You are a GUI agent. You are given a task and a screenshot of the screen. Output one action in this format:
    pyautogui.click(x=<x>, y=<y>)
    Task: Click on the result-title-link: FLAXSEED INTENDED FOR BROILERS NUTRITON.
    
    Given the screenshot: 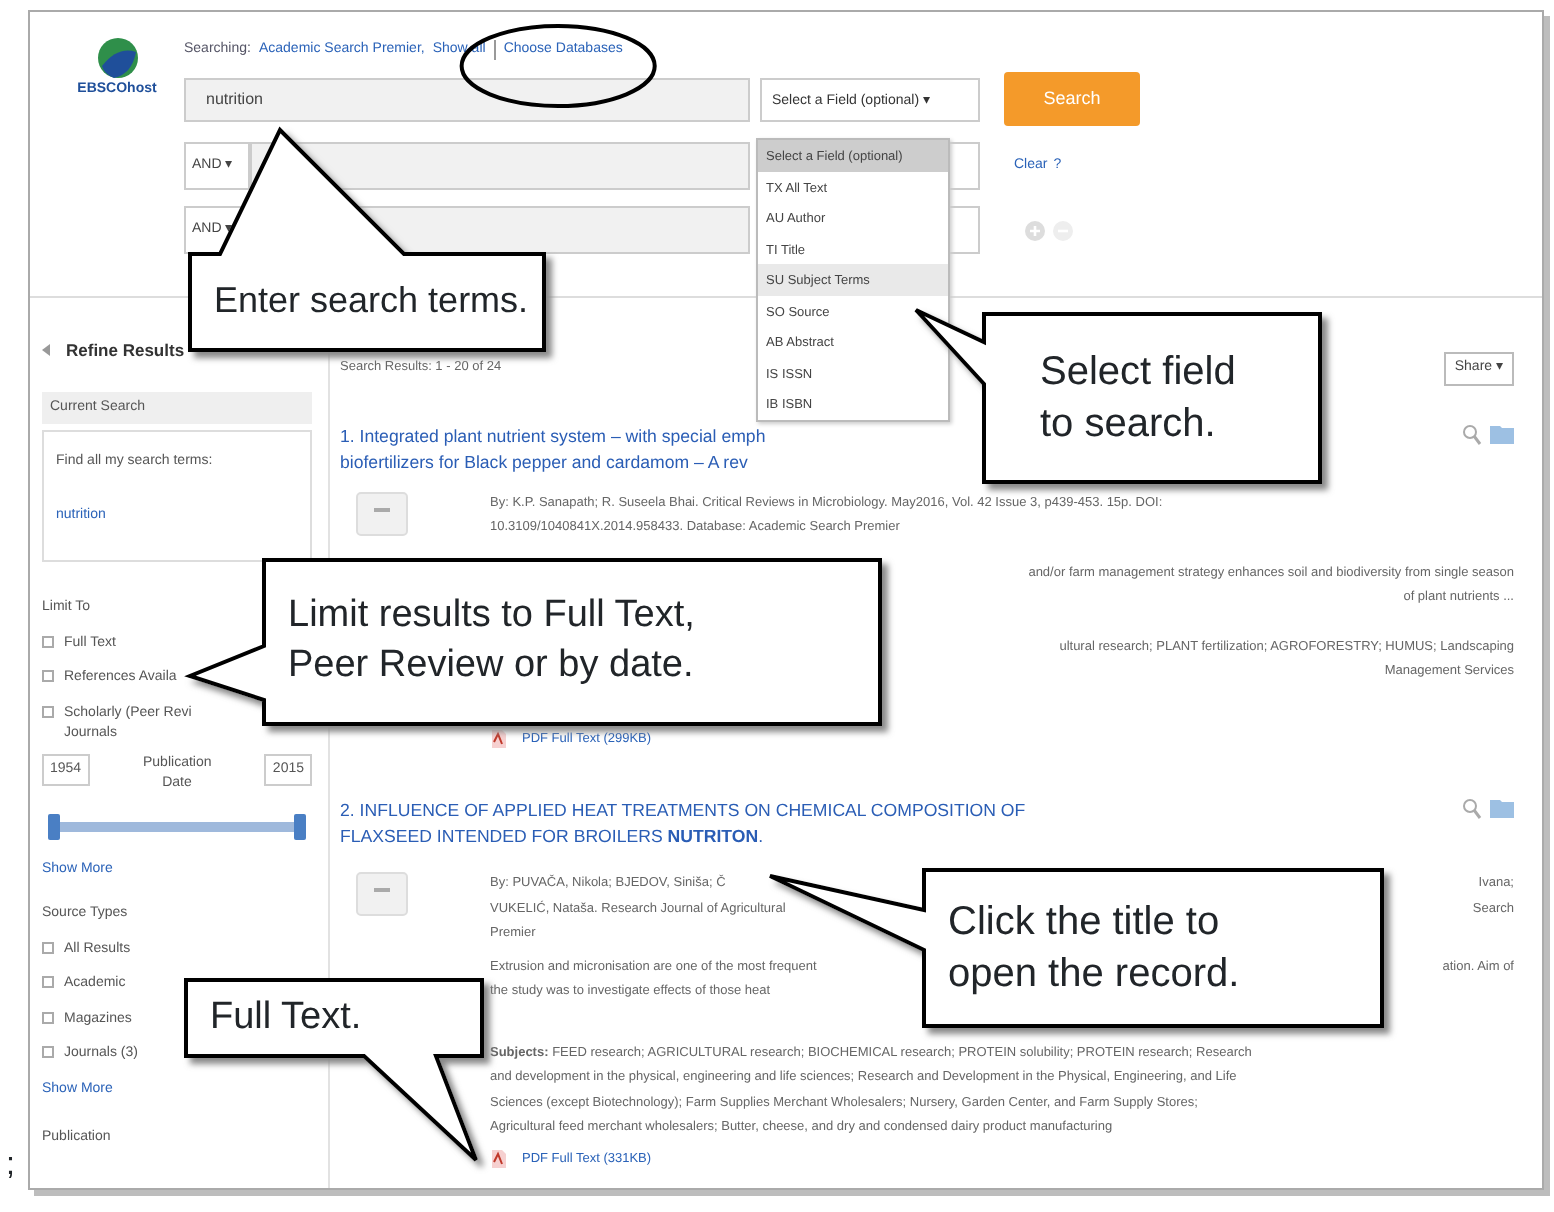 What is the action you would take?
    pyautogui.click(x=683, y=837)
    